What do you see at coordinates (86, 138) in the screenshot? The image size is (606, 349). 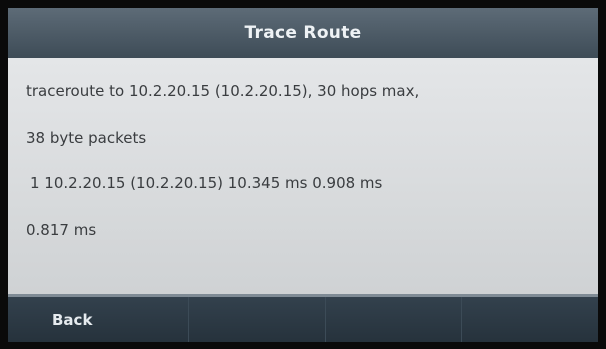 I see `output-line: 38 byte packets` at bounding box center [86, 138].